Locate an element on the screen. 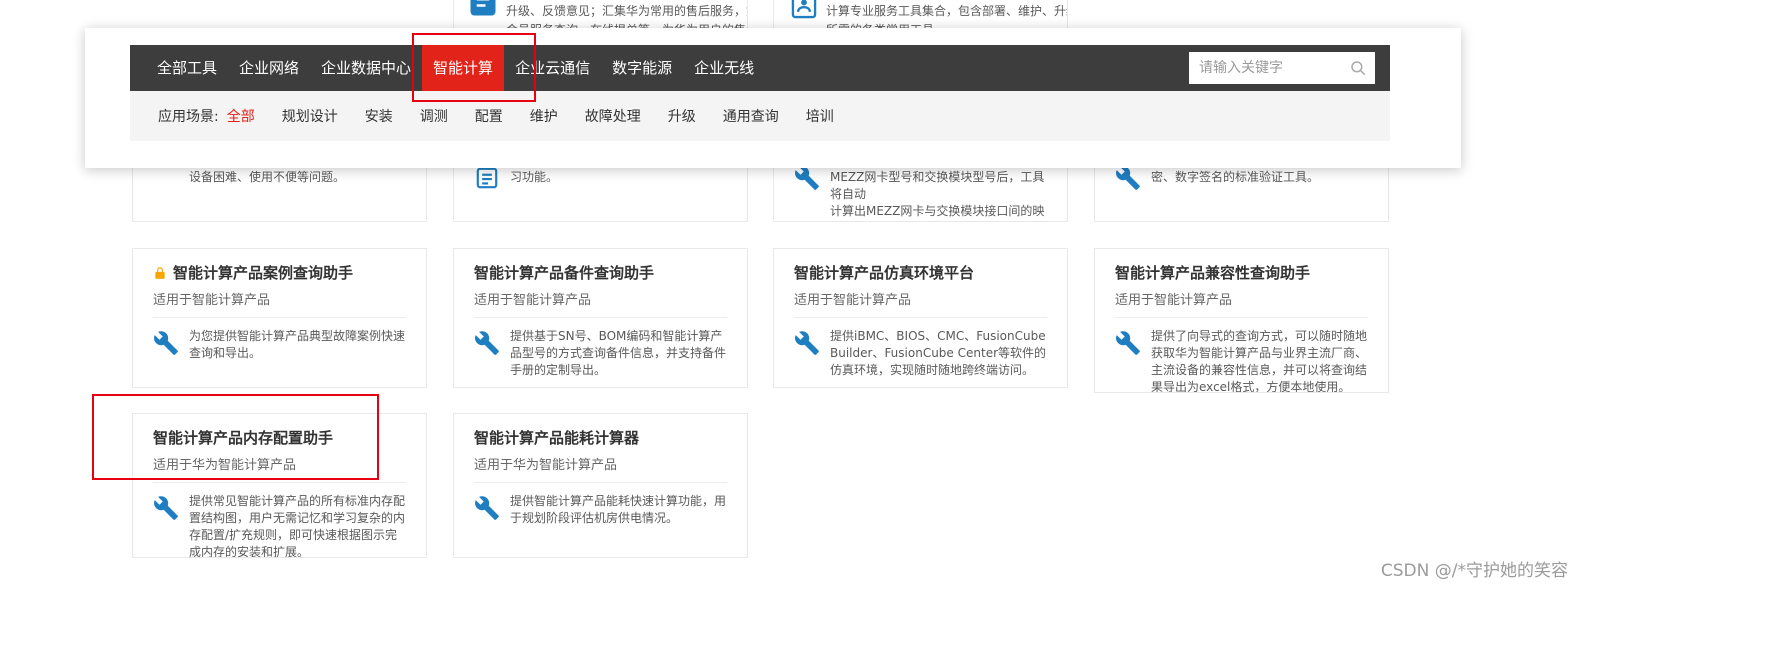 Image resolution: width=1780 pixels, height=668 pixels. lock-icon is located at coordinates (160, 273).